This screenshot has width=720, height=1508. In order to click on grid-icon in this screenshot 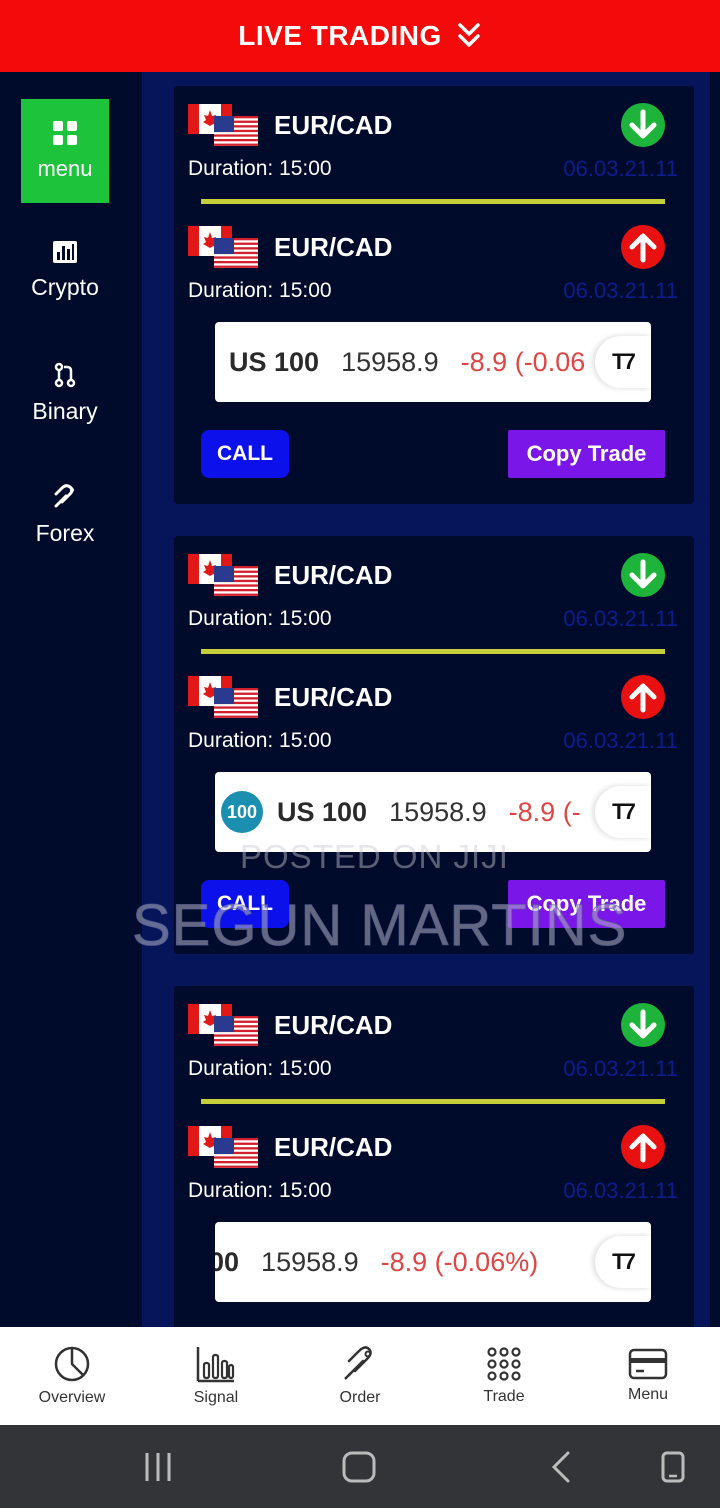, I will do `click(65, 133)`.